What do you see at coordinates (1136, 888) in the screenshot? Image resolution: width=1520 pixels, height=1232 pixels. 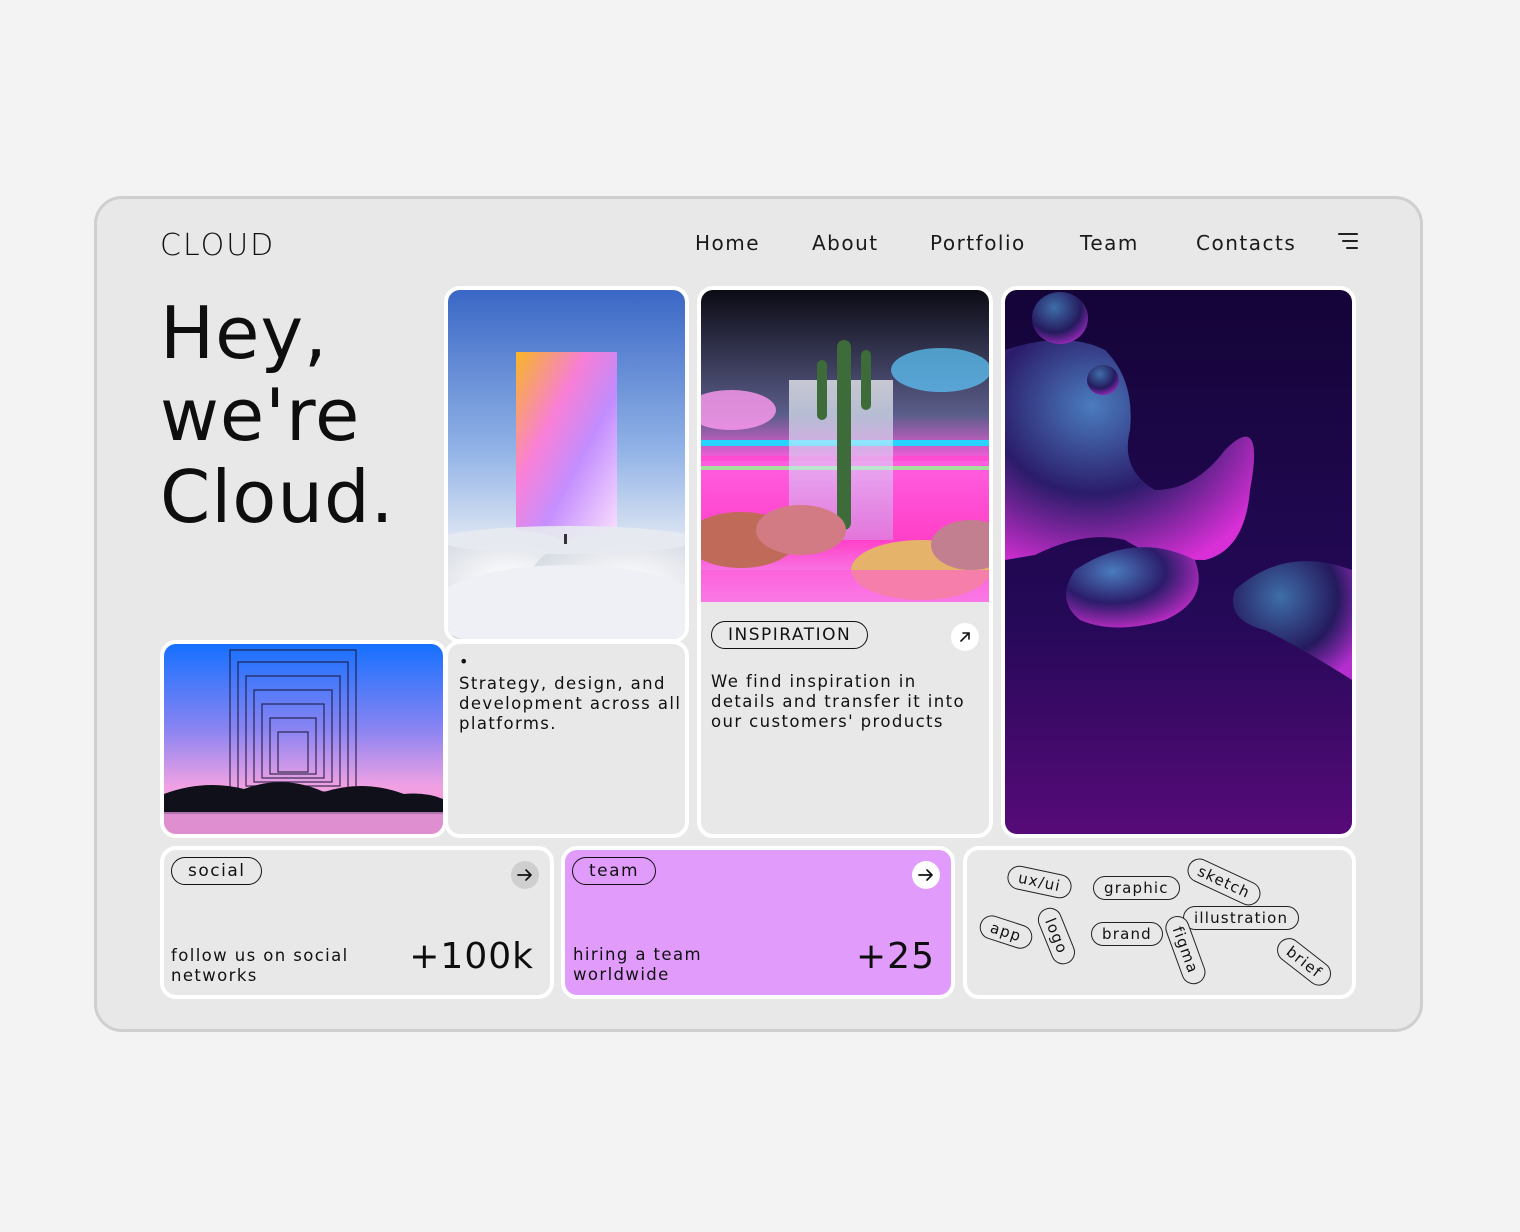 I see `tag-graphic: graphic` at bounding box center [1136, 888].